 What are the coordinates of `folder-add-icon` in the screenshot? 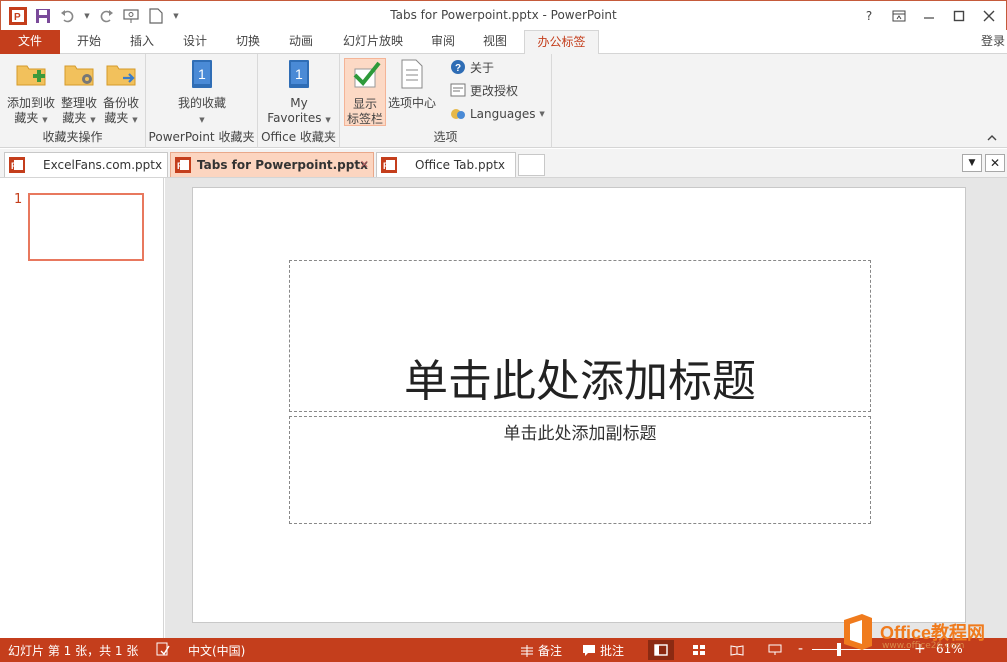 It's located at (31, 75).